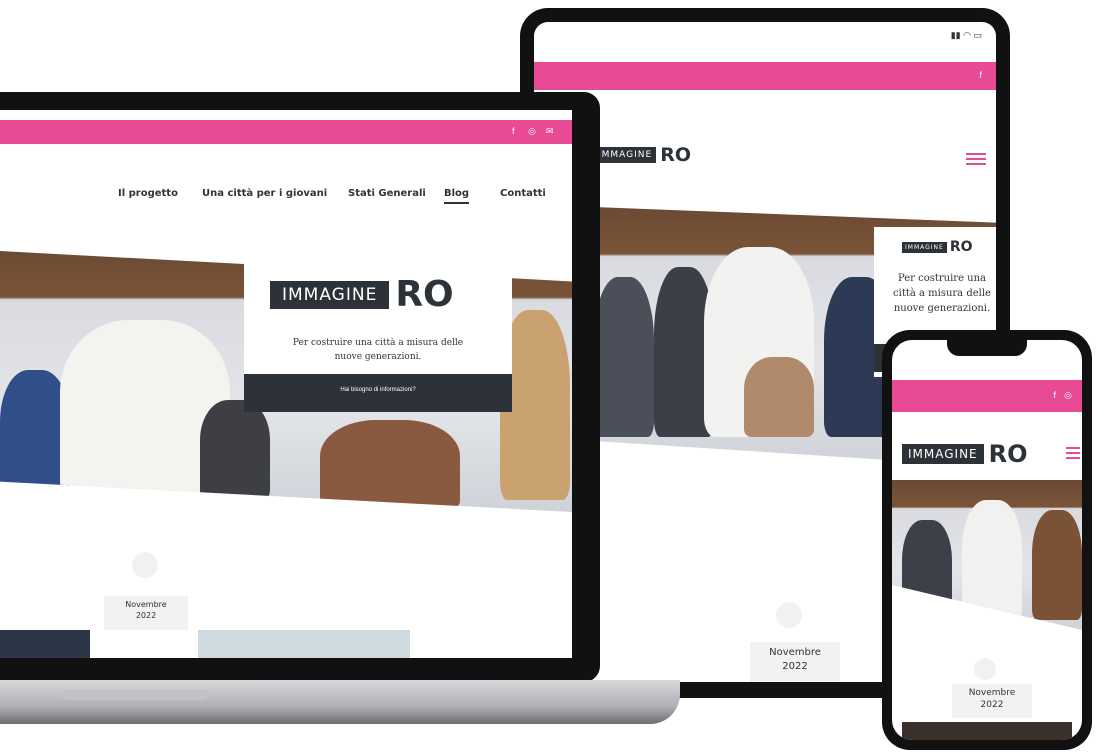 This screenshot has height=755, width=1099. Describe the element at coordinates (985, 669) in the screenshot. I see `phone-scroll-icon` at that location.